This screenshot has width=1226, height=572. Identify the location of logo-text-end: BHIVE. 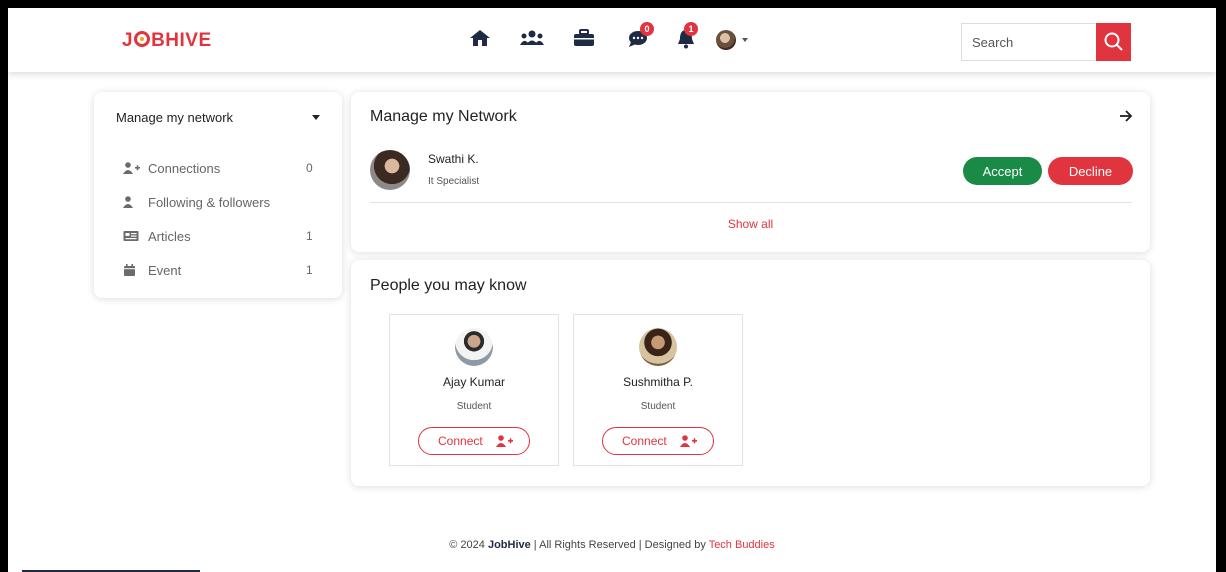
(181, 40).